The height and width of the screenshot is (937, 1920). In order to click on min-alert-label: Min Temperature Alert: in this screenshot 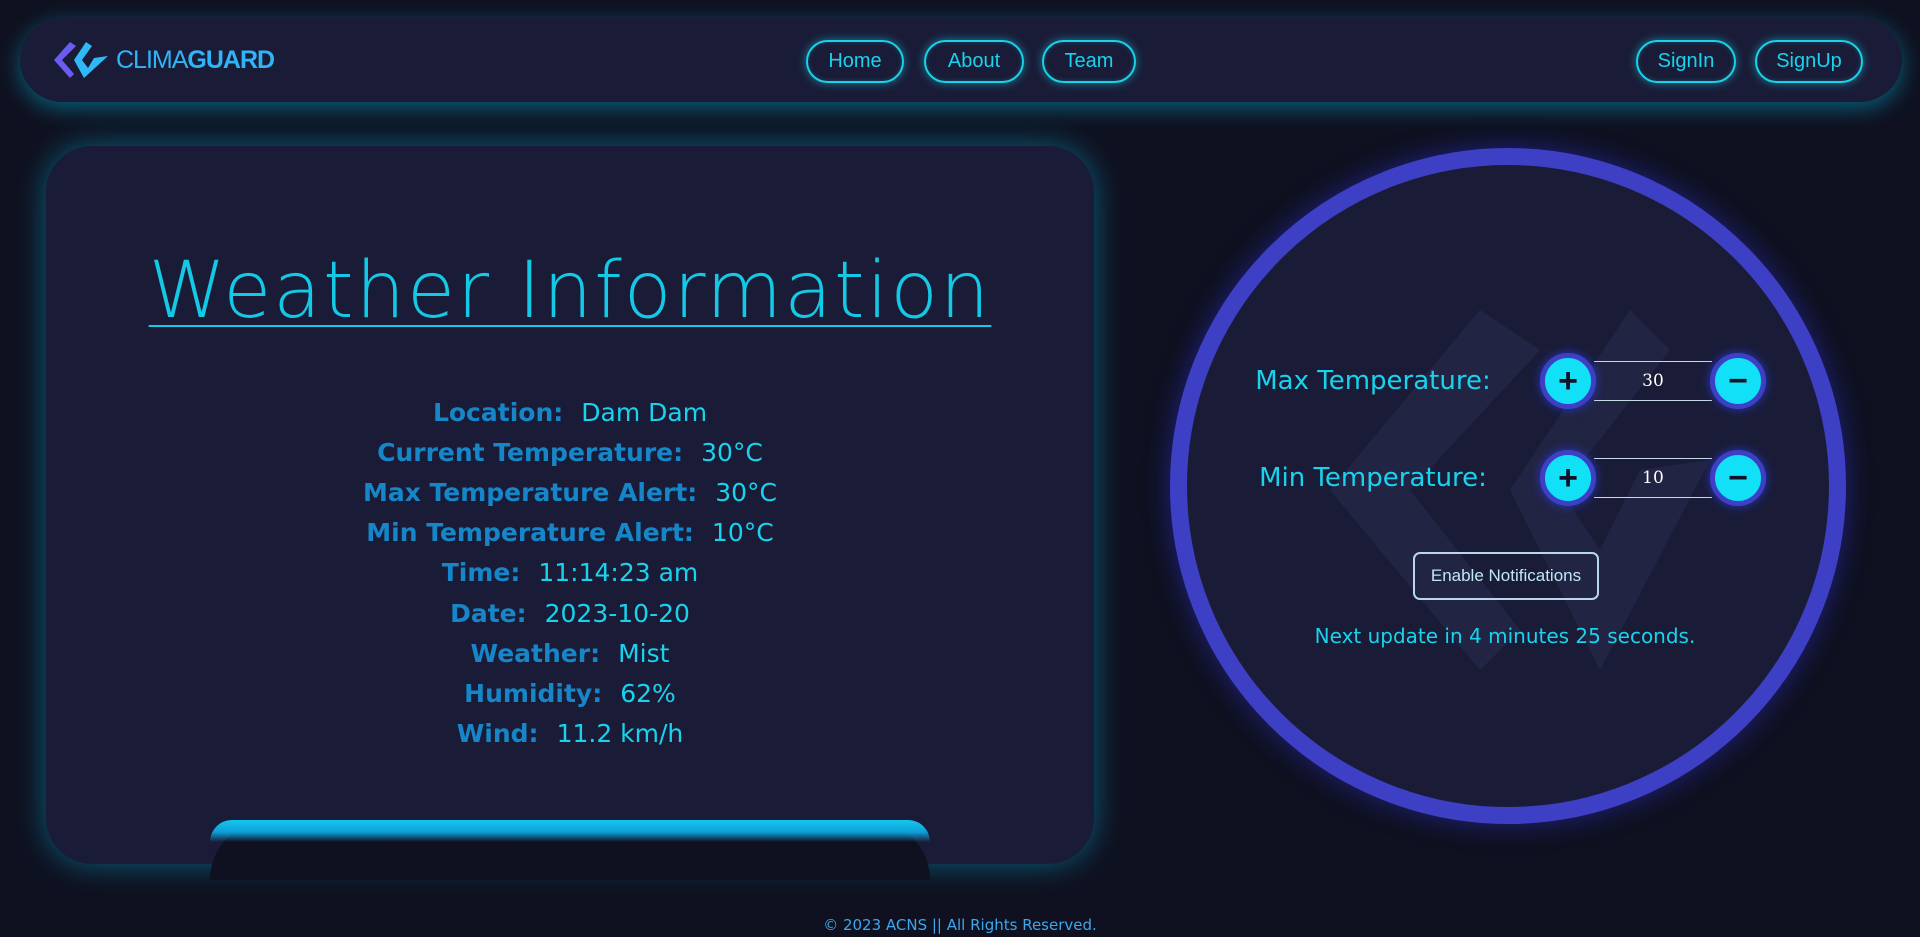, I will do `click(530, 533)`.